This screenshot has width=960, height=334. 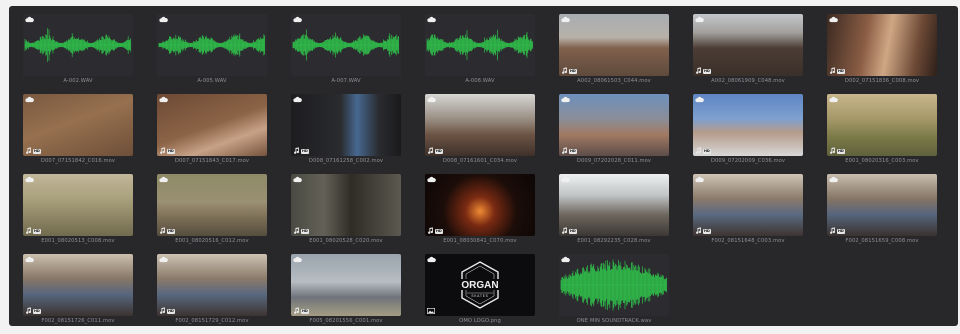 I want to click on clip-thumbnail-13: HD D009_07202009_C036.mov, so click(x=748, y=134).